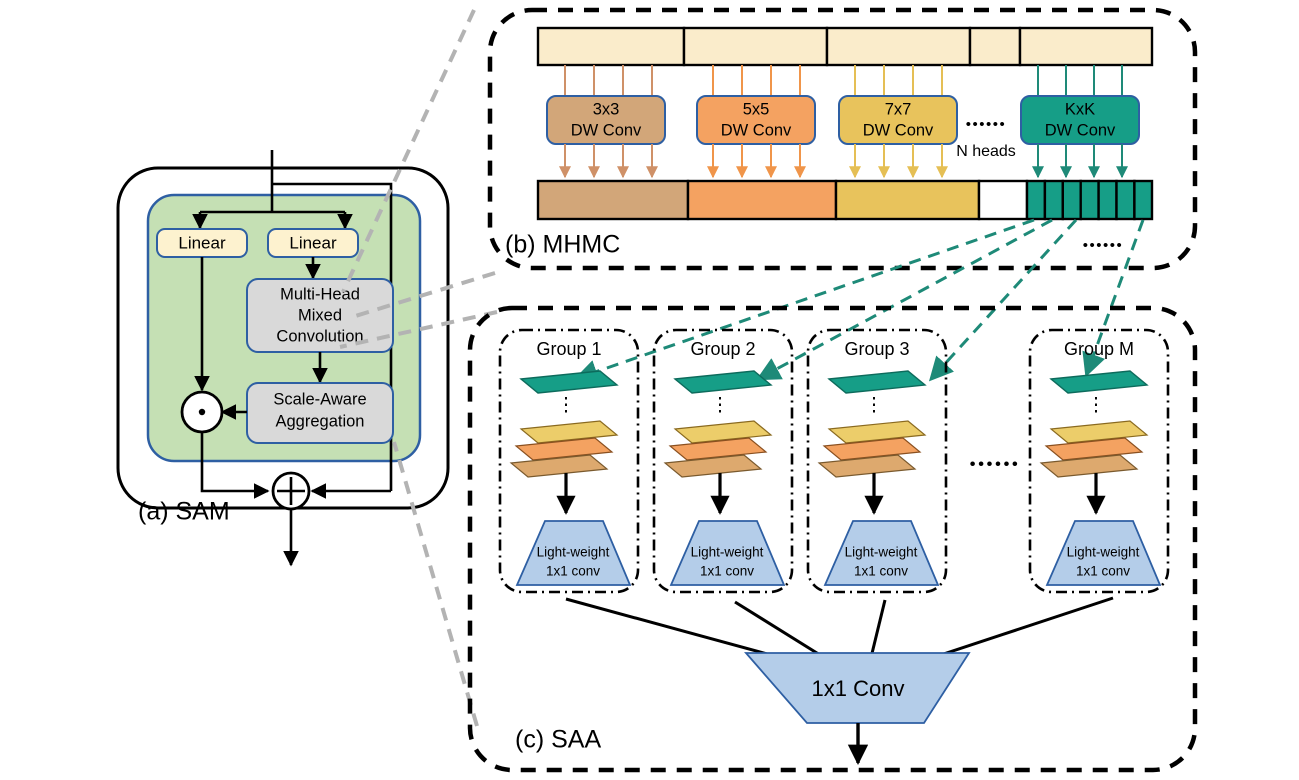  What do you see at coordinates (320, 315) in the screenshot?
I see `sam-mhmc-label-line2: Mixed` at bounding box center [320, 315].